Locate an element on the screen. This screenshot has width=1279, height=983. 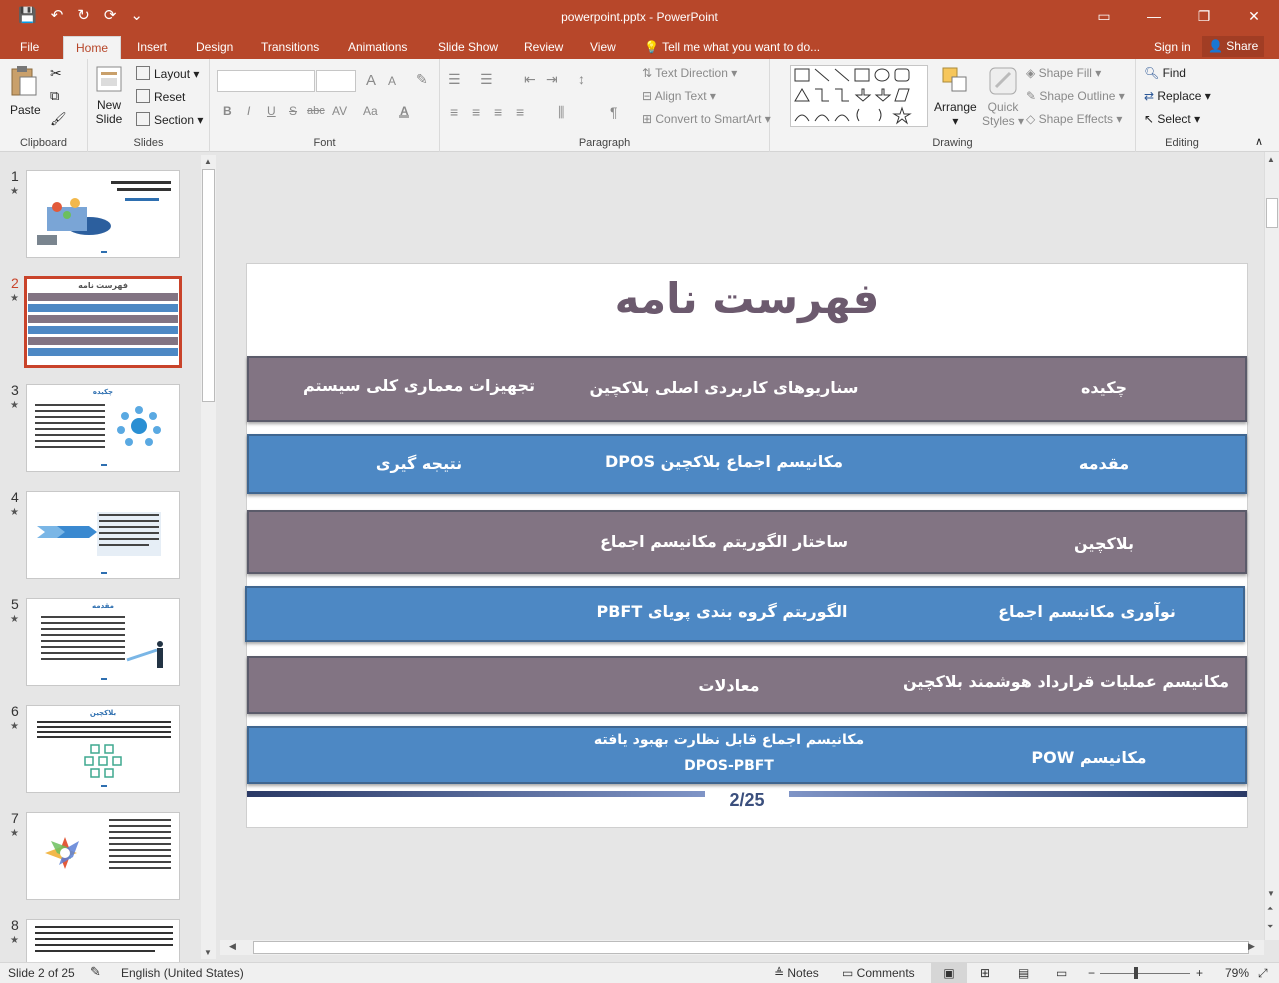
underline-button: U is located at coordinates (271, 111).